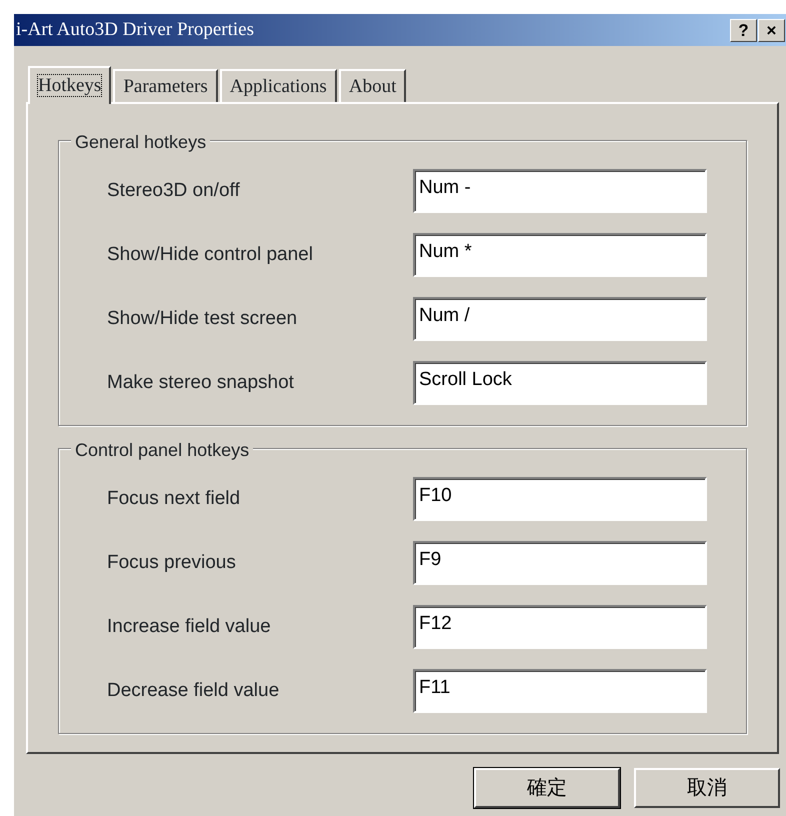  I want to click on tab: Applications, so click(278, 85).